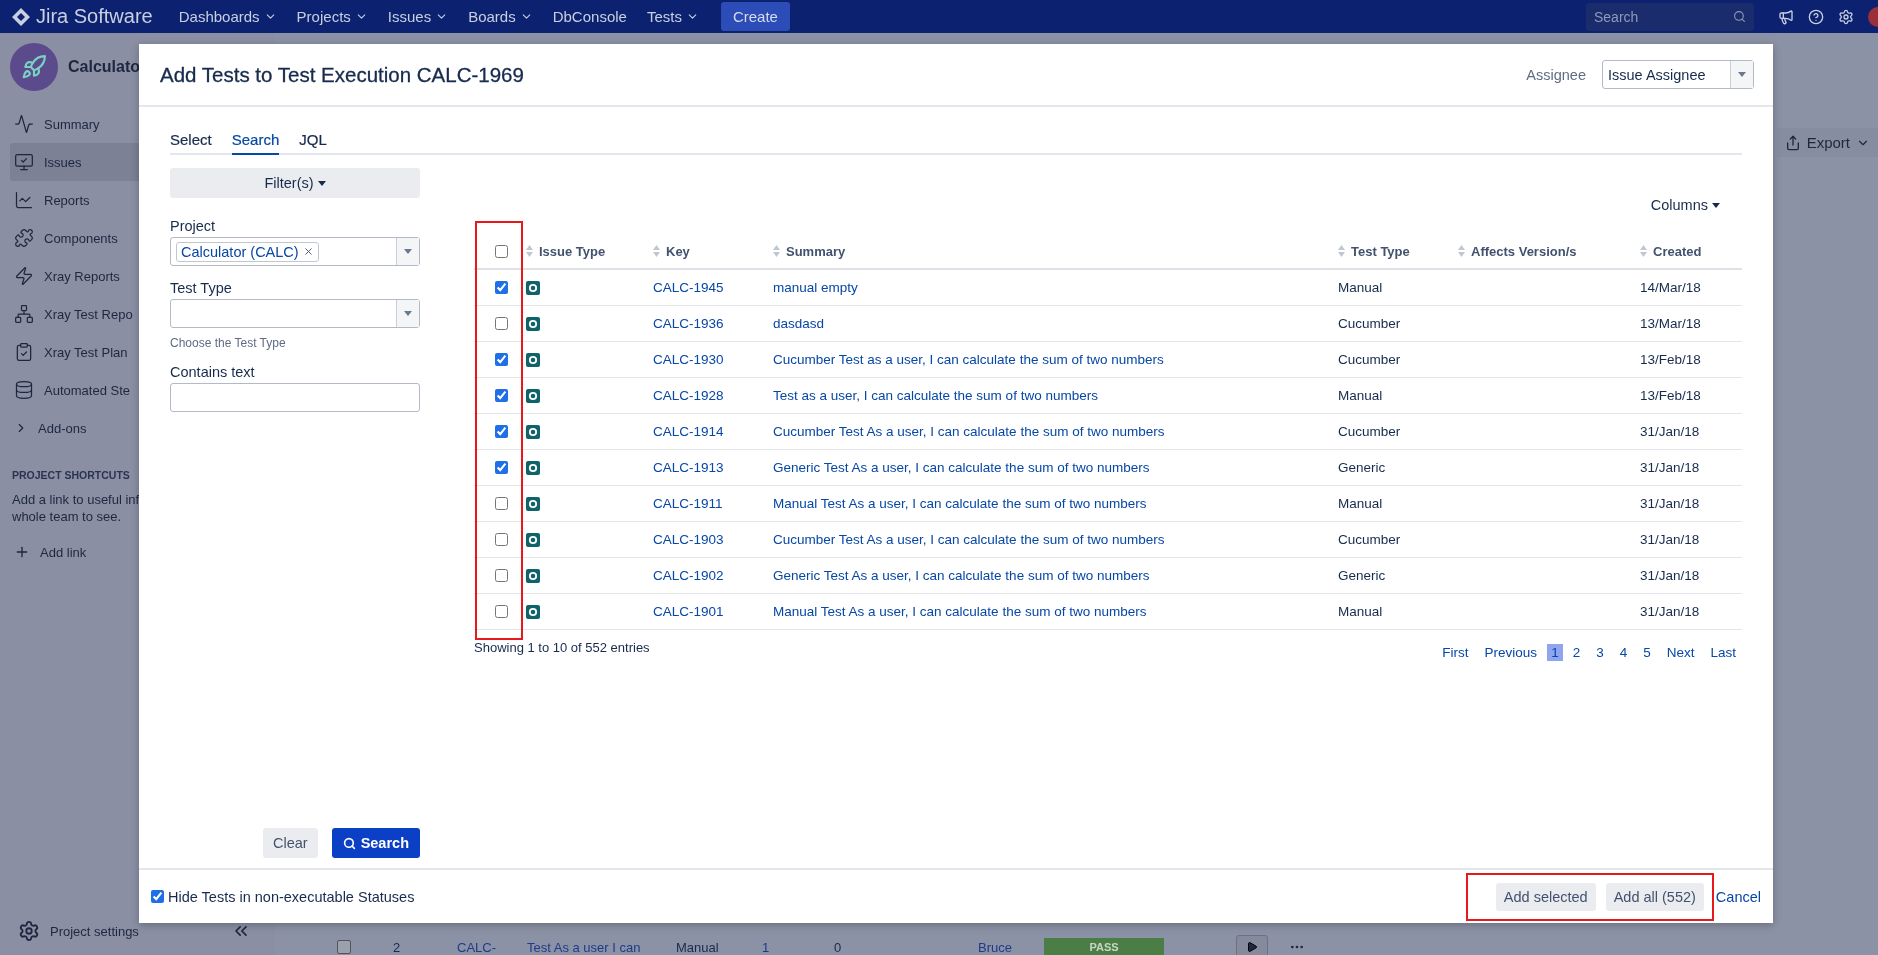 Image resolution: width=1878 pixels, height=955 pixels. I want to click on add-all-button: Add all (552), so click(1654, 896).